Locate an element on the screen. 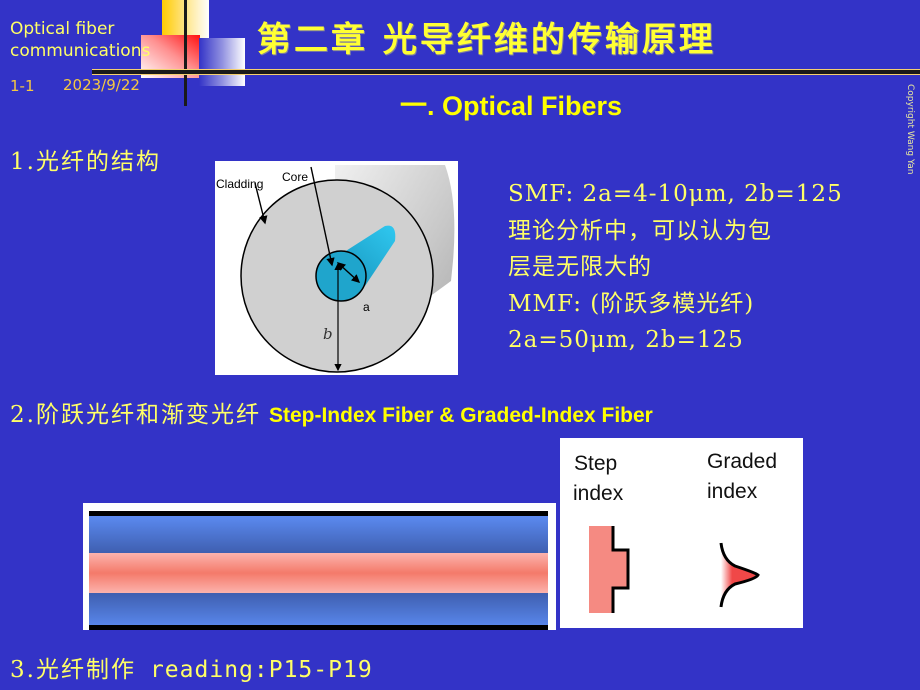 This screenshot has height=690, width=920. section3-heading-cn: 3.光纤制作 is located at coordinates (73, 670).